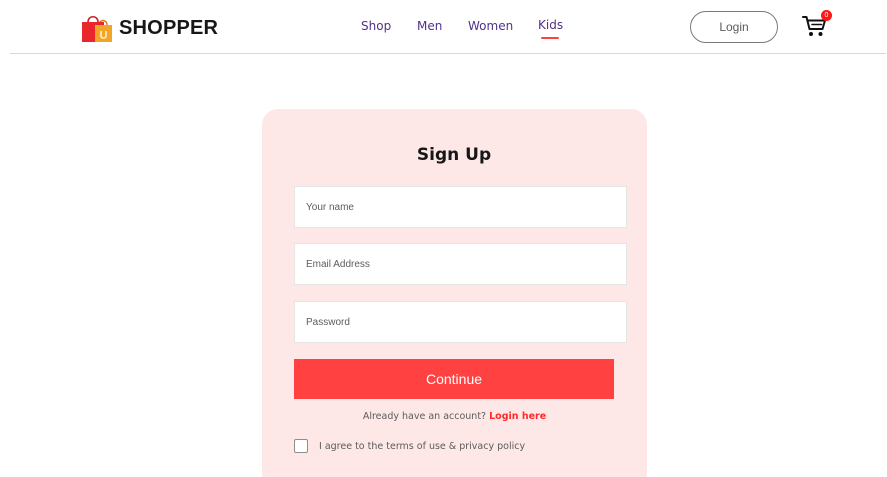  I want to click on cart-count-badge: 0, so click(826, 15).